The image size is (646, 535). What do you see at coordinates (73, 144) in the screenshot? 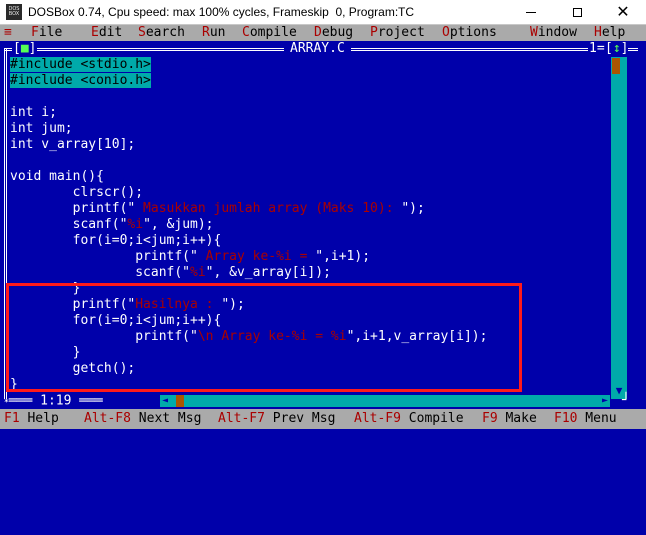
I see `code-text: int v_array[10];` at bounding box center [73, 144].